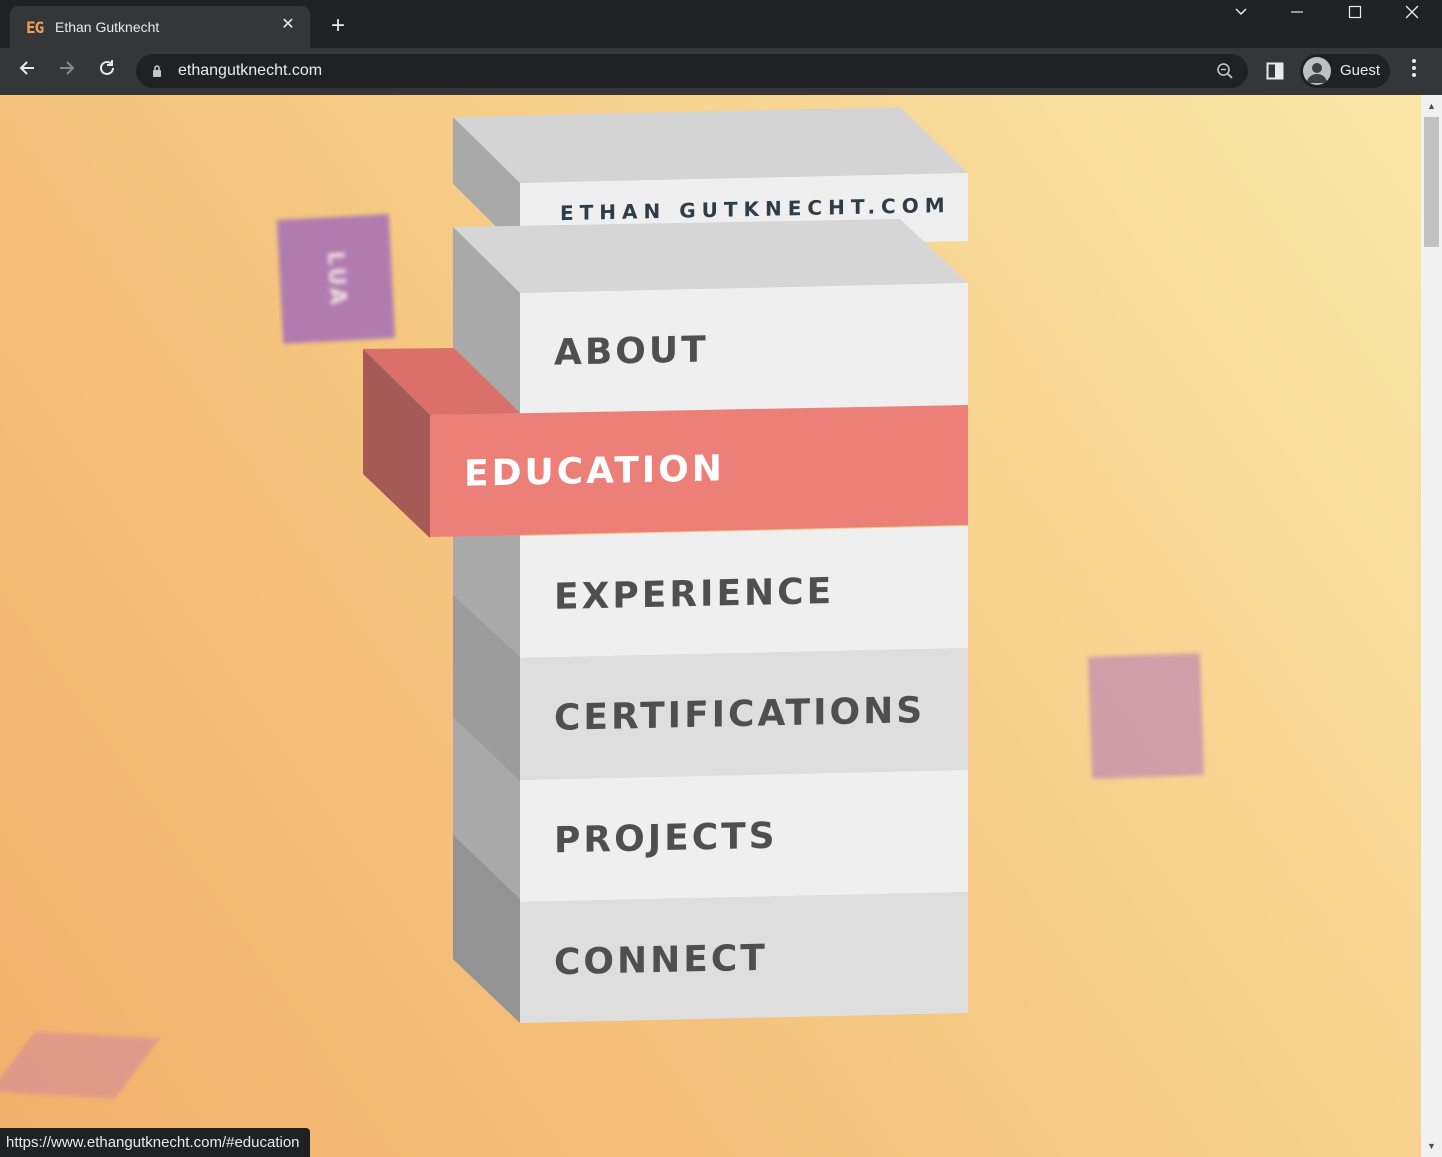  Describe the element at coordinates (1360, 70) in the screenshot. I see `profile-label: Guest` at that location.